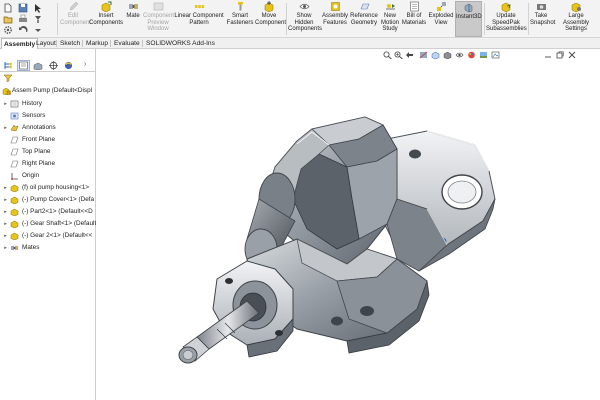 The height and width of the screenshot is (400, 600). Describe the element at coordinates (133, 6) in the screenshot. I see `mate-icon` at that location.